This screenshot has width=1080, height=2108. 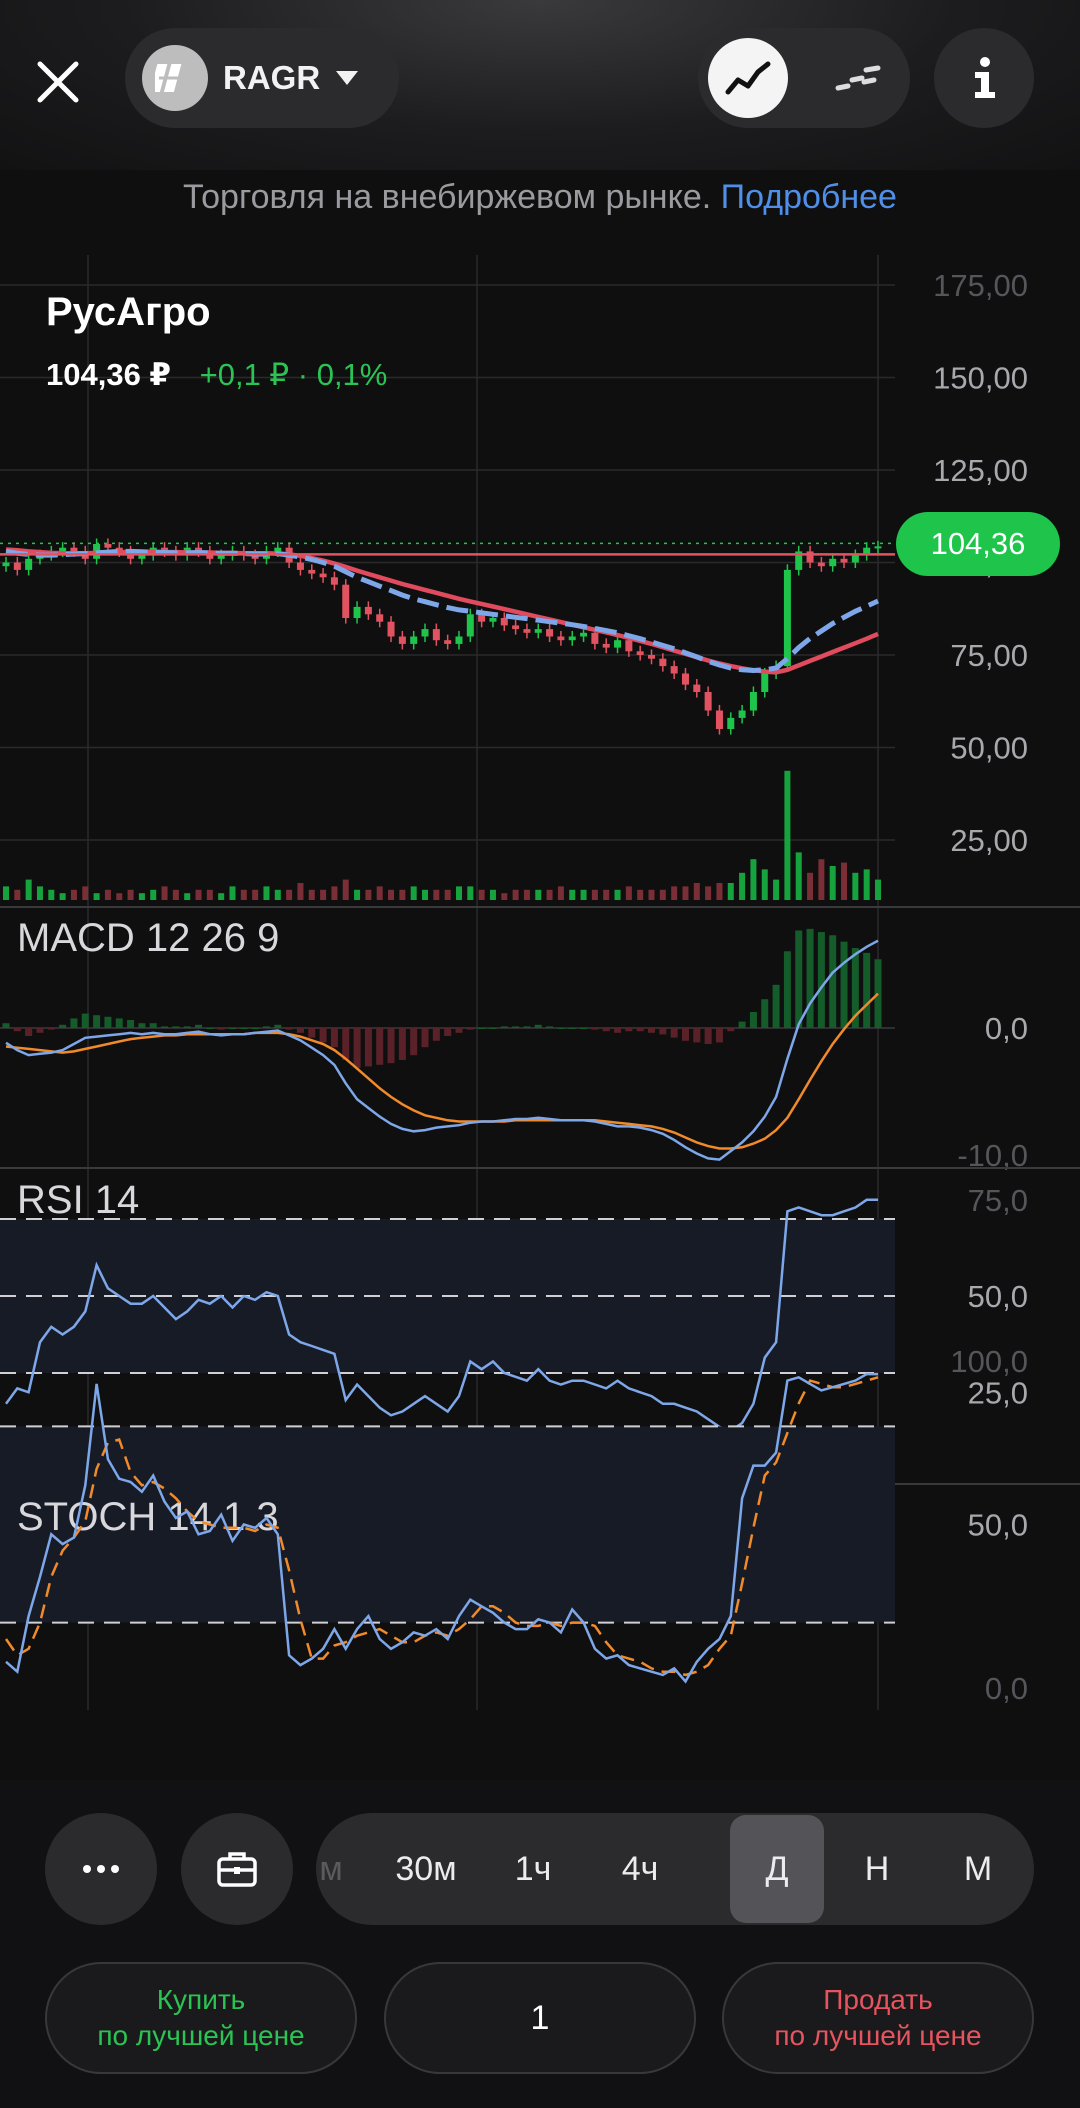 I want to click on line-chart-button, so click(x=748, y=78).